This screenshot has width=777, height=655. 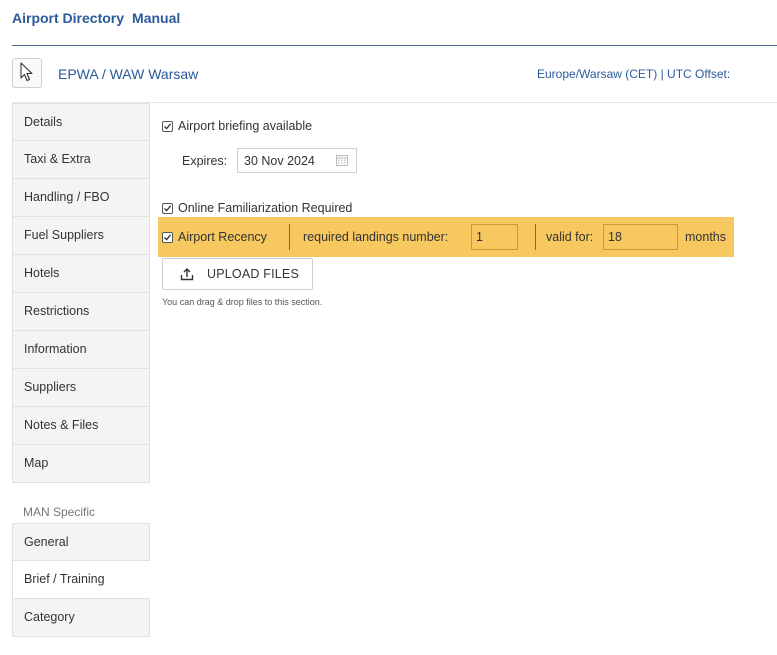 What do you see at coordinates (81, 618) in the screenshot?
I see `sidebar-item-category: Category` at bounding box center [81, 618].